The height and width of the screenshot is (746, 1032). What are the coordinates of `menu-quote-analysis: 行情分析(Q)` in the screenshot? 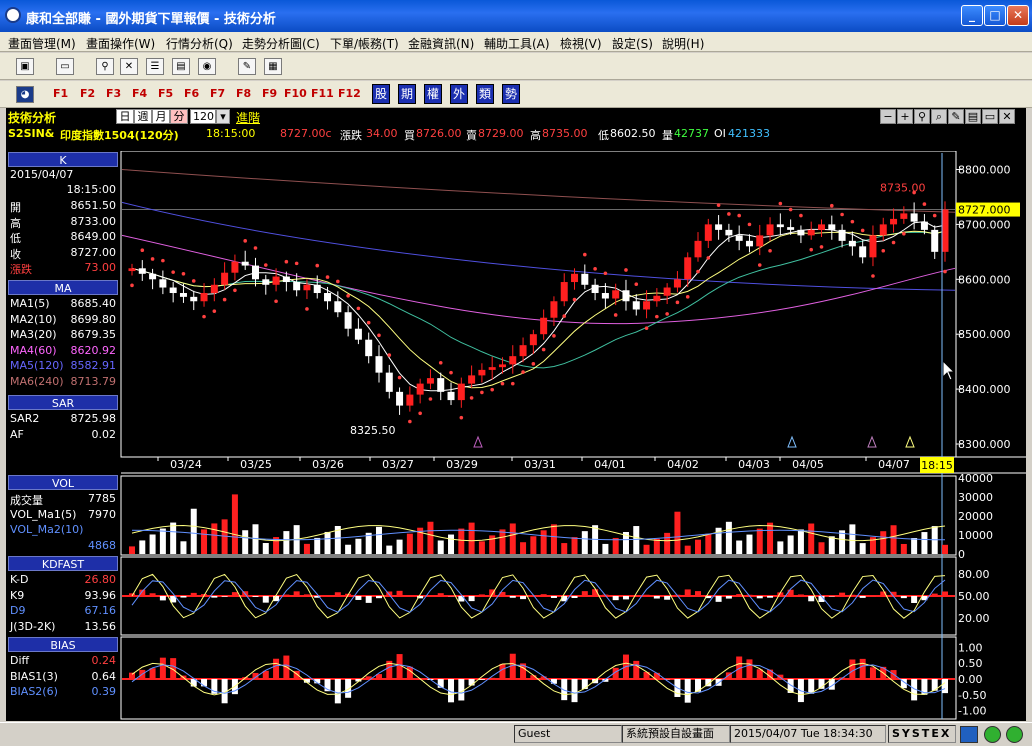 It's located at (199, 43).